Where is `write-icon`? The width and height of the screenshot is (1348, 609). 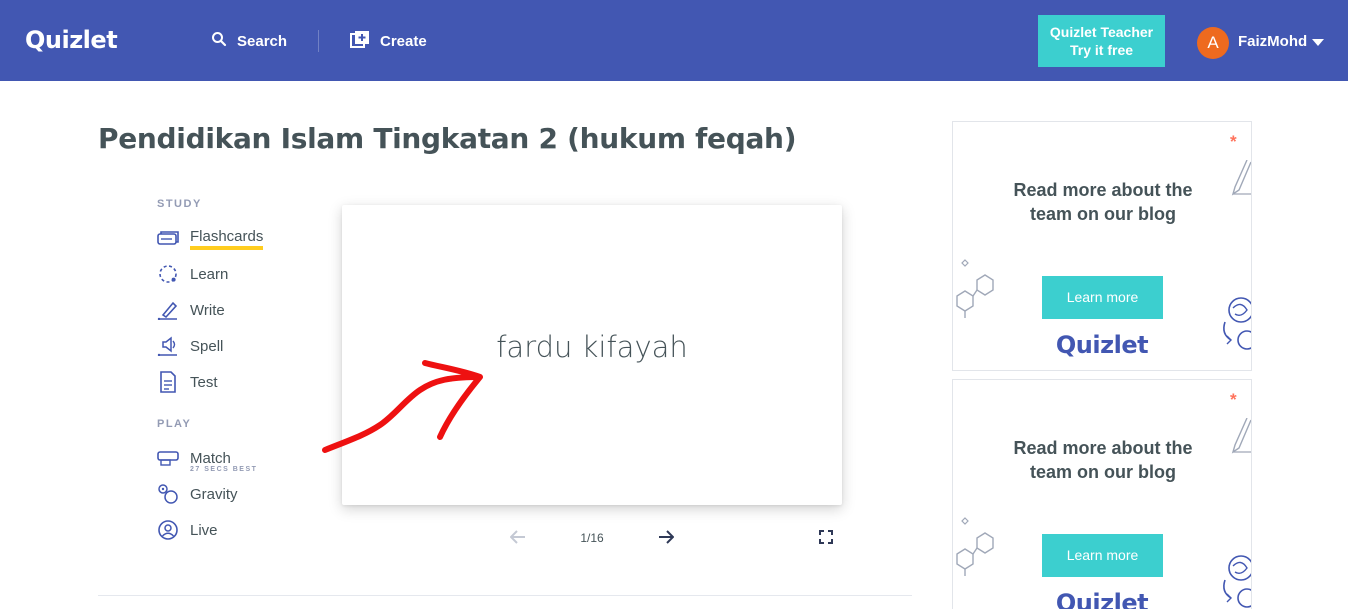
write-icon is located at coordinates (168, 310).